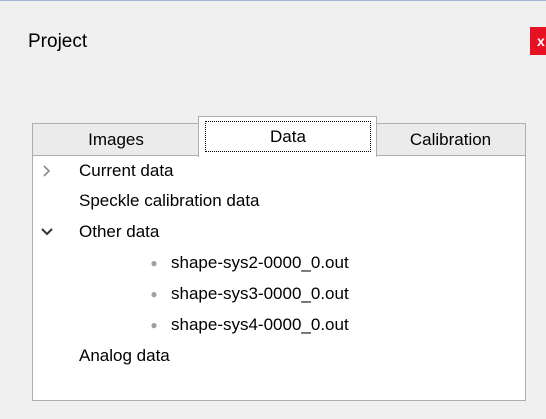 The width and height of the screenshot is (546, 419). I want to click on tab-calibration: Calibration, so click(450, 139).